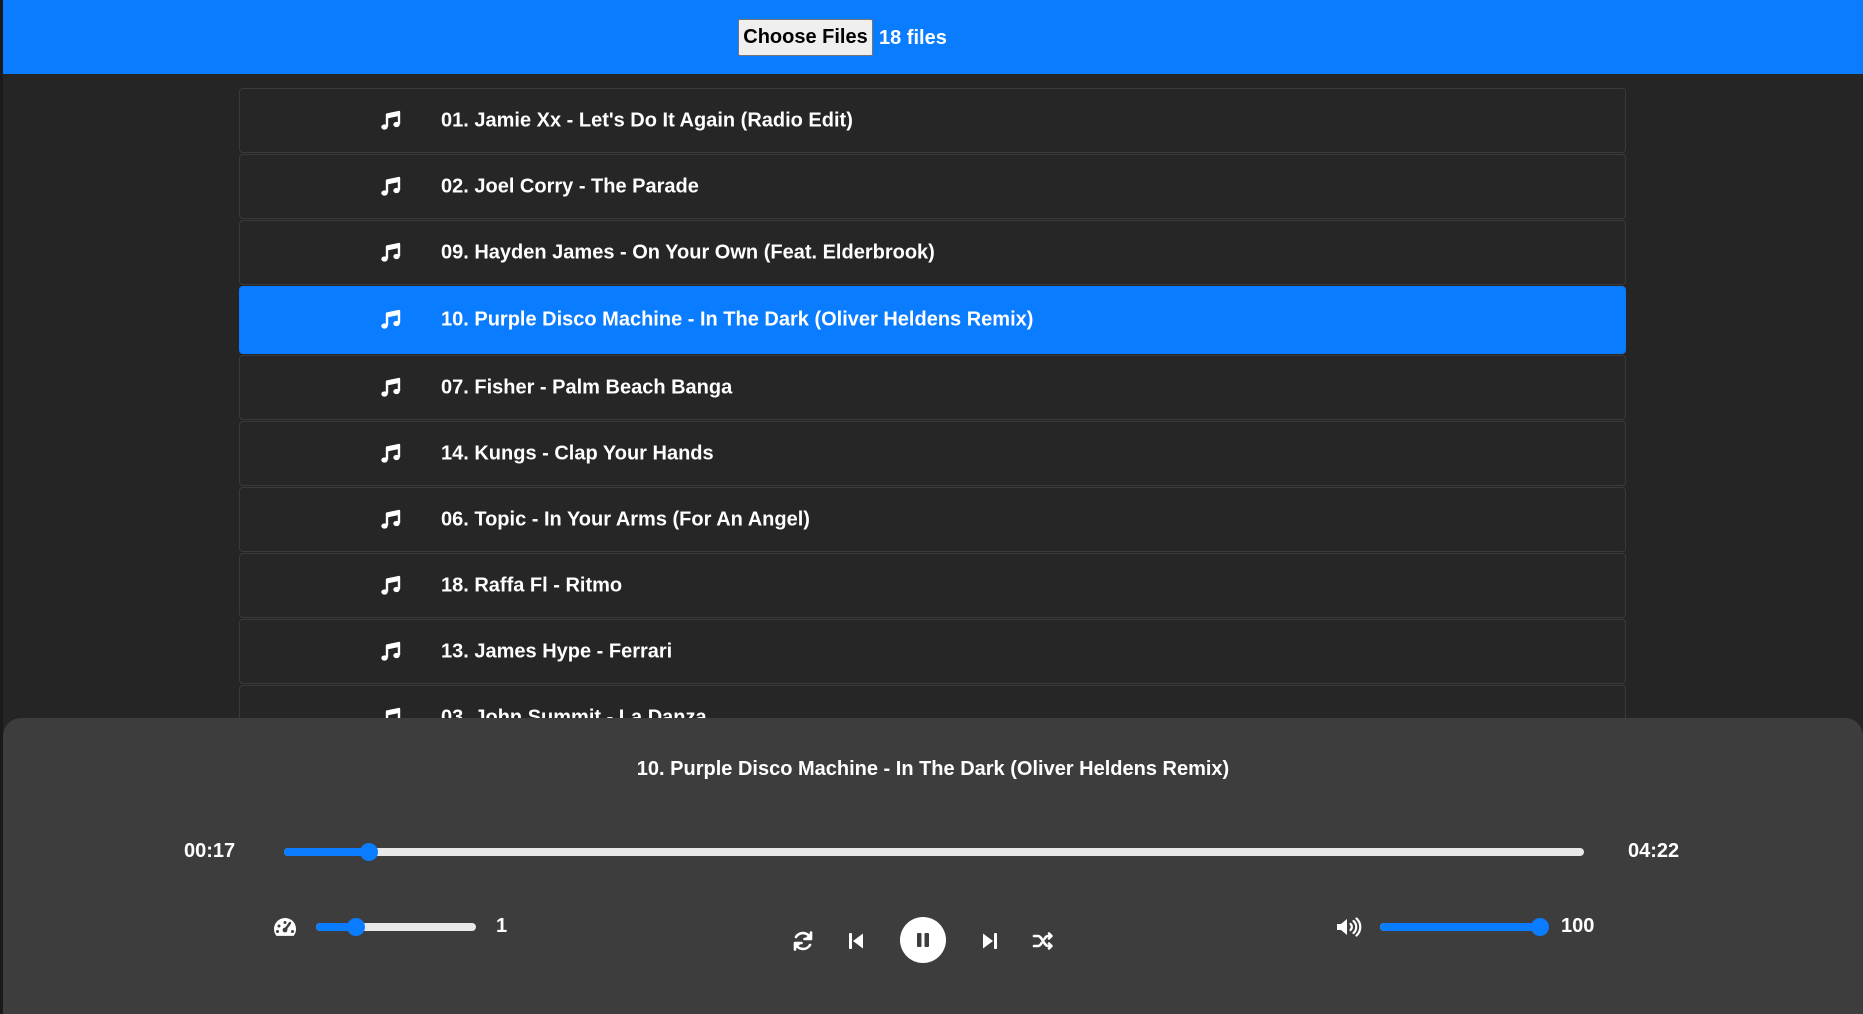  Describe the element at coordinates (1348, 927) in the screenshot. I see `volume-icon` at that location.